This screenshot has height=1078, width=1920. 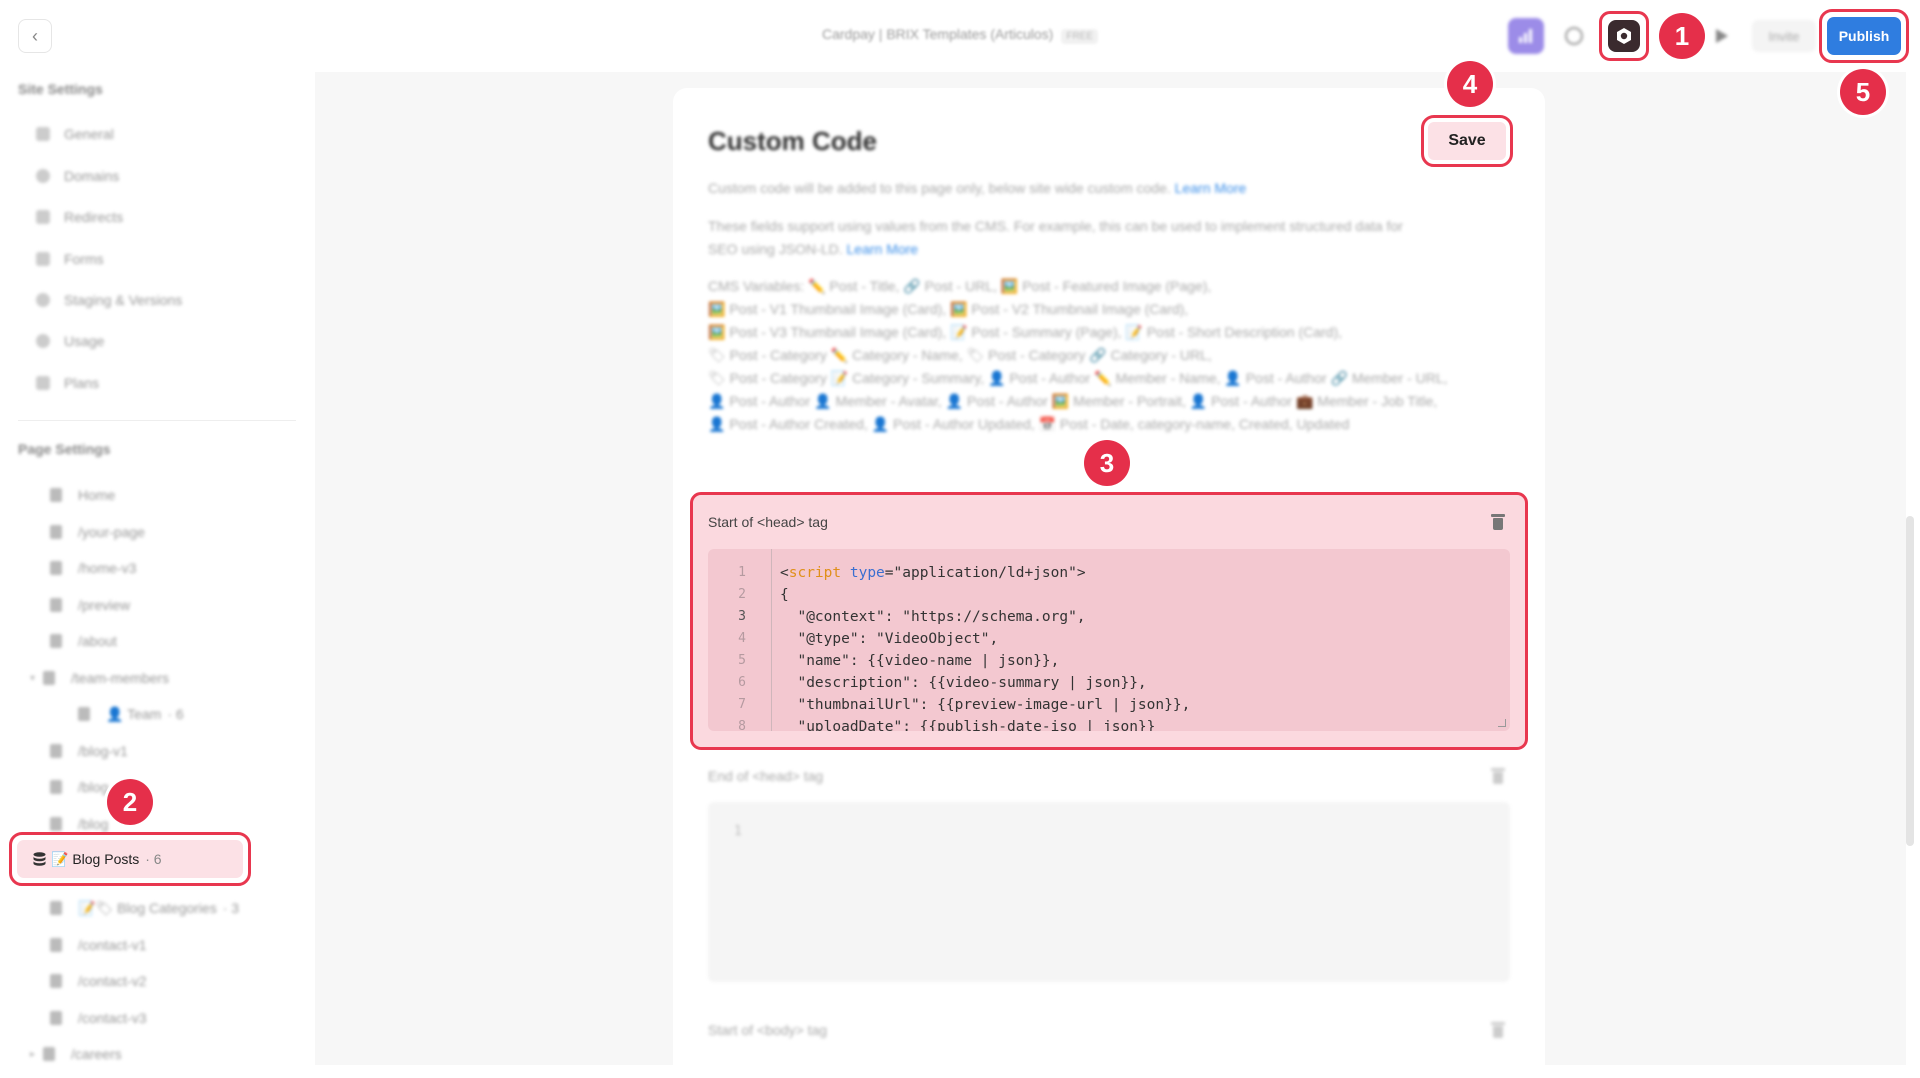 I want to click on step-marker: 2, so click(x=130, y=802).